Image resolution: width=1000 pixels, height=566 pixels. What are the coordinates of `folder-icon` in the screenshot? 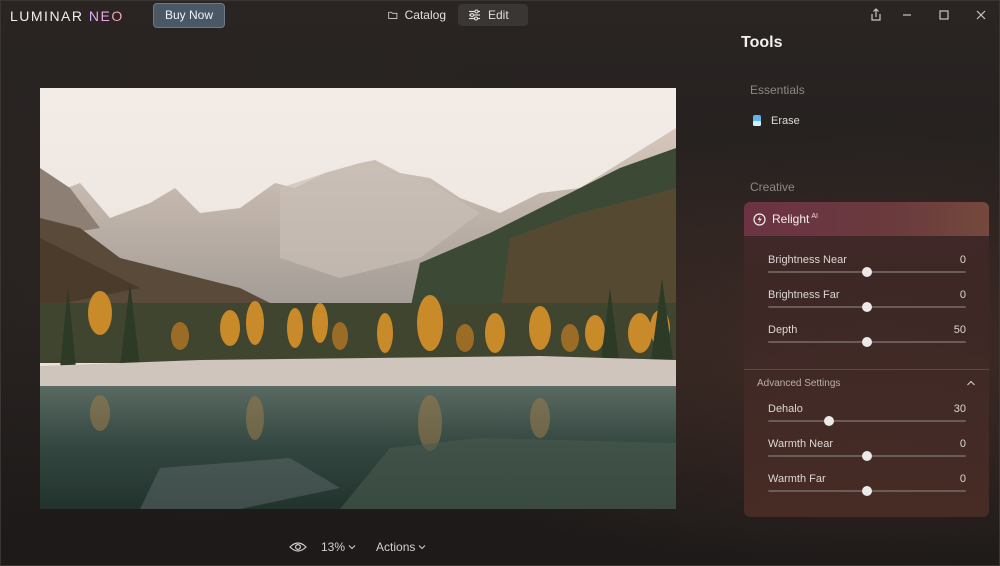 It's located at (393, 15).